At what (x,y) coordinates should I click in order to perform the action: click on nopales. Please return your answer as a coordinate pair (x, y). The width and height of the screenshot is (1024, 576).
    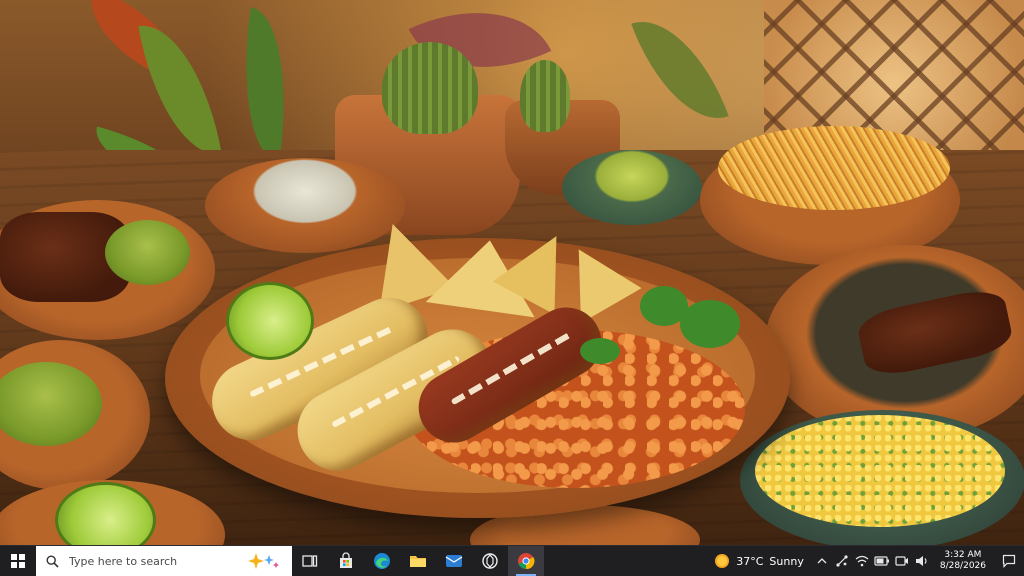
    Looking at the image, I should click on (147, 252).